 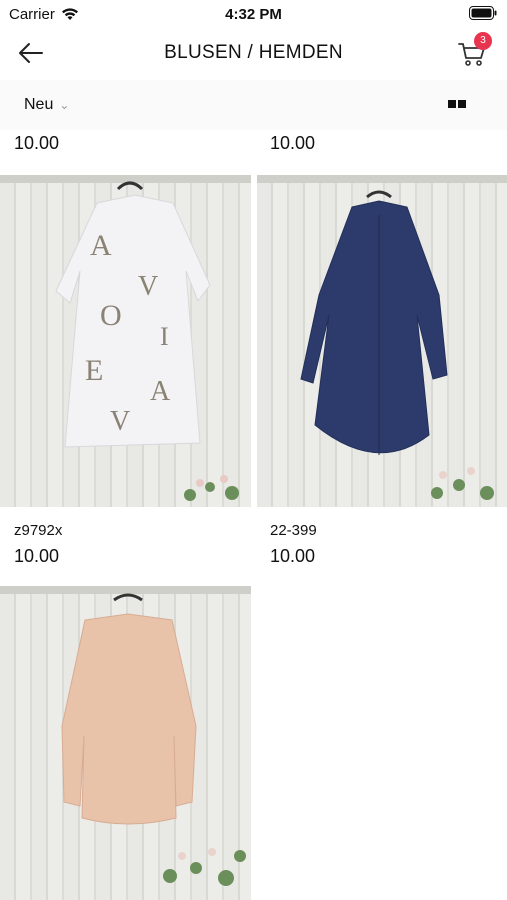 I want to click on svg-text: I, so click(x=164, y=336).